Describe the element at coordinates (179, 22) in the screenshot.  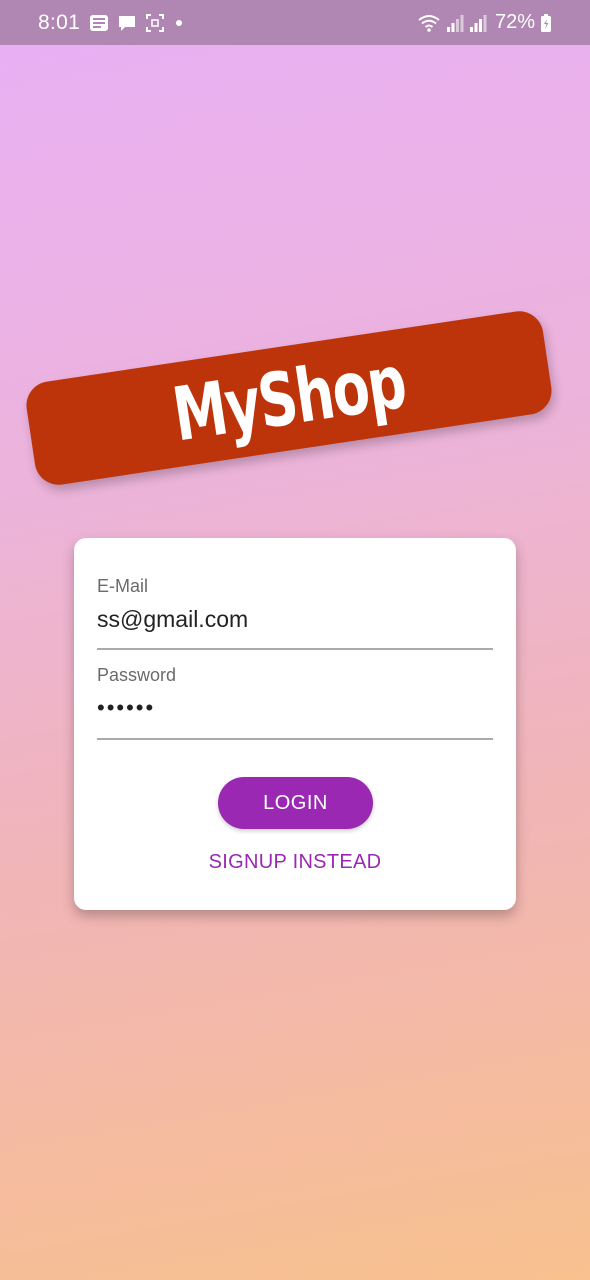
I see `dot-icon` at that location.